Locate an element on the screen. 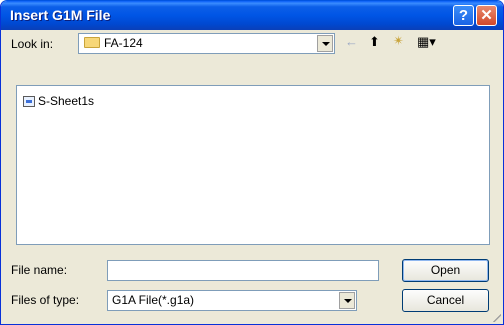  file-name-input is located at coordinates (243, 270).